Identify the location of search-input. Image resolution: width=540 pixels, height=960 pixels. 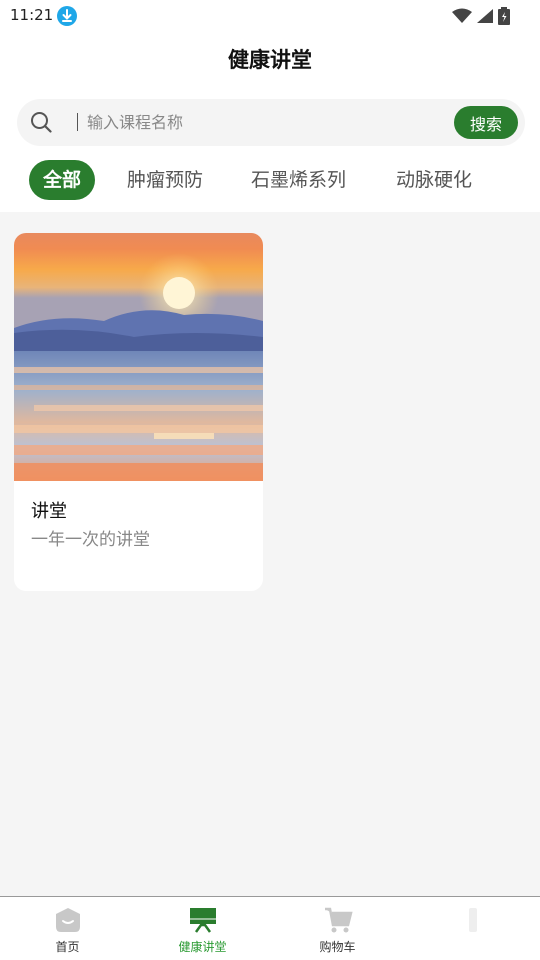
(267, 122).